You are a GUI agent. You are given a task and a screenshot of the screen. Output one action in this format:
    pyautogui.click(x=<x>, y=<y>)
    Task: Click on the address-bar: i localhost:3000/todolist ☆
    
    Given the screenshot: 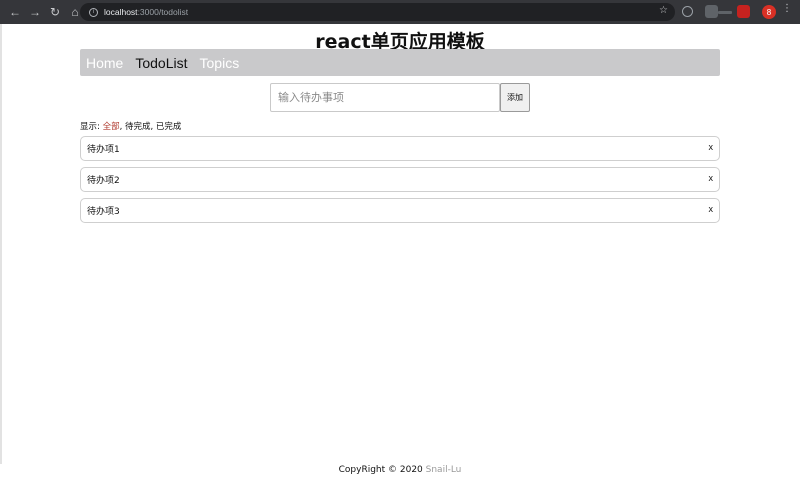 What is the action you would take?
    pyautogui.click(x=377, y=12)
    